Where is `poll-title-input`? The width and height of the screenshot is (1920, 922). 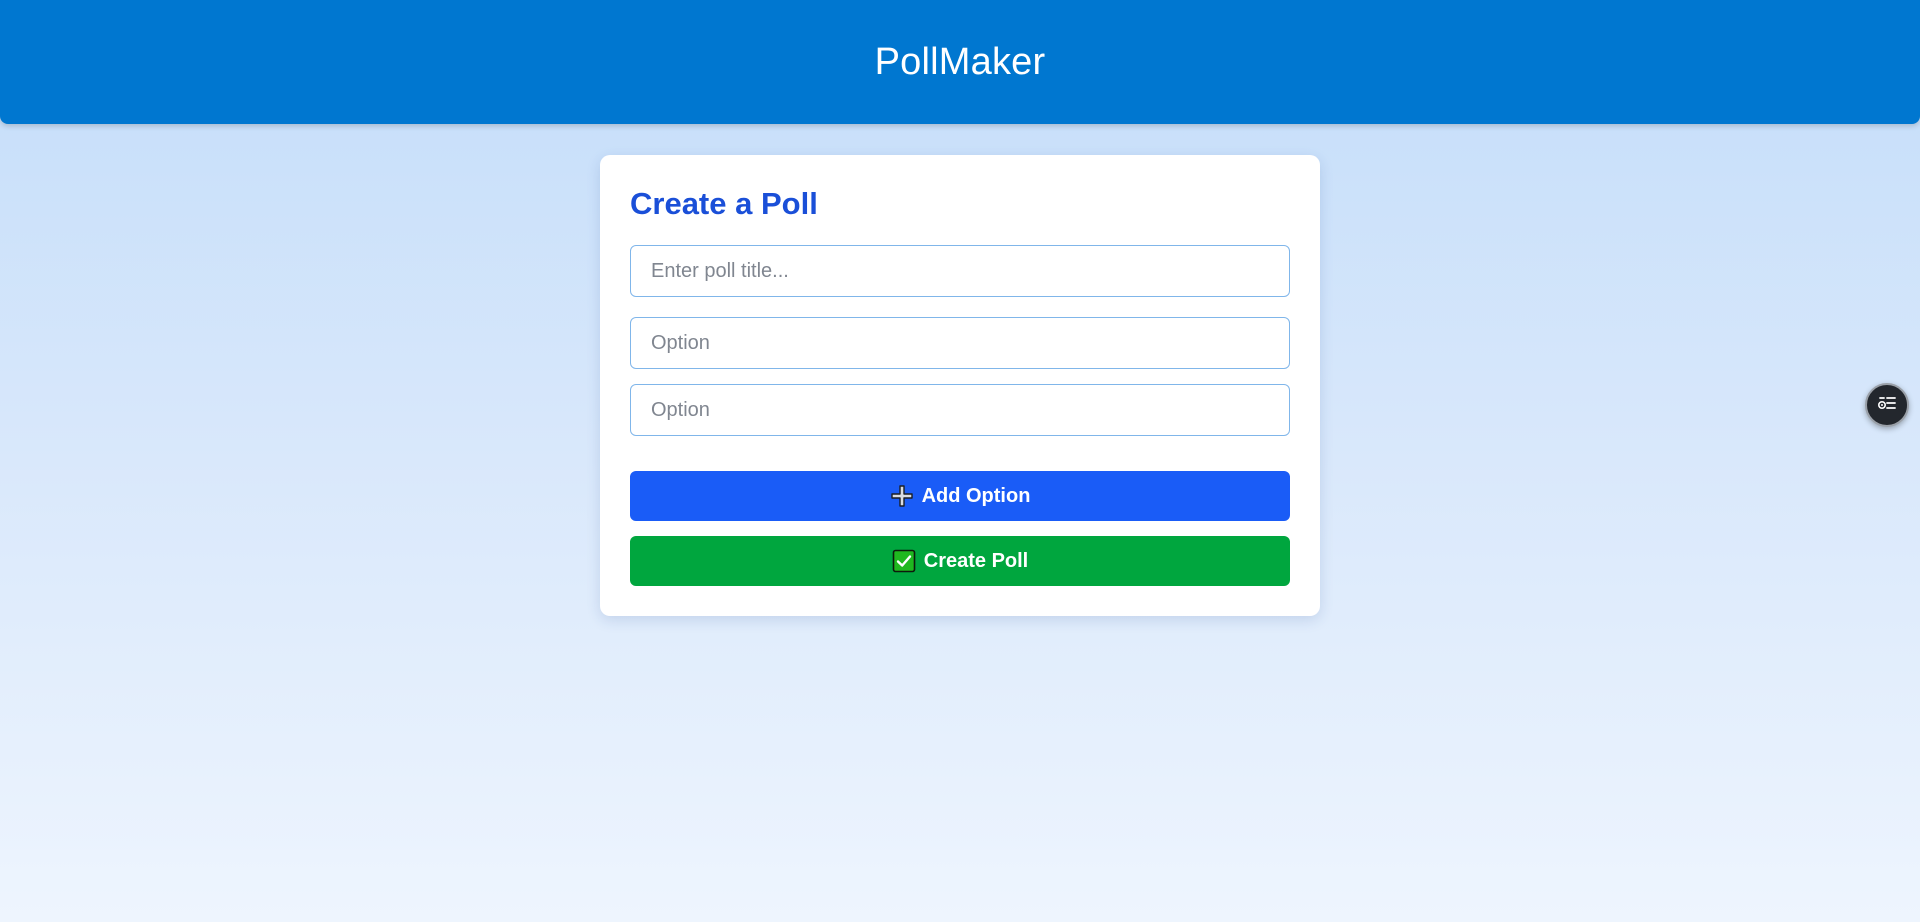
poll-title-input is located at coordinates (960, 271).